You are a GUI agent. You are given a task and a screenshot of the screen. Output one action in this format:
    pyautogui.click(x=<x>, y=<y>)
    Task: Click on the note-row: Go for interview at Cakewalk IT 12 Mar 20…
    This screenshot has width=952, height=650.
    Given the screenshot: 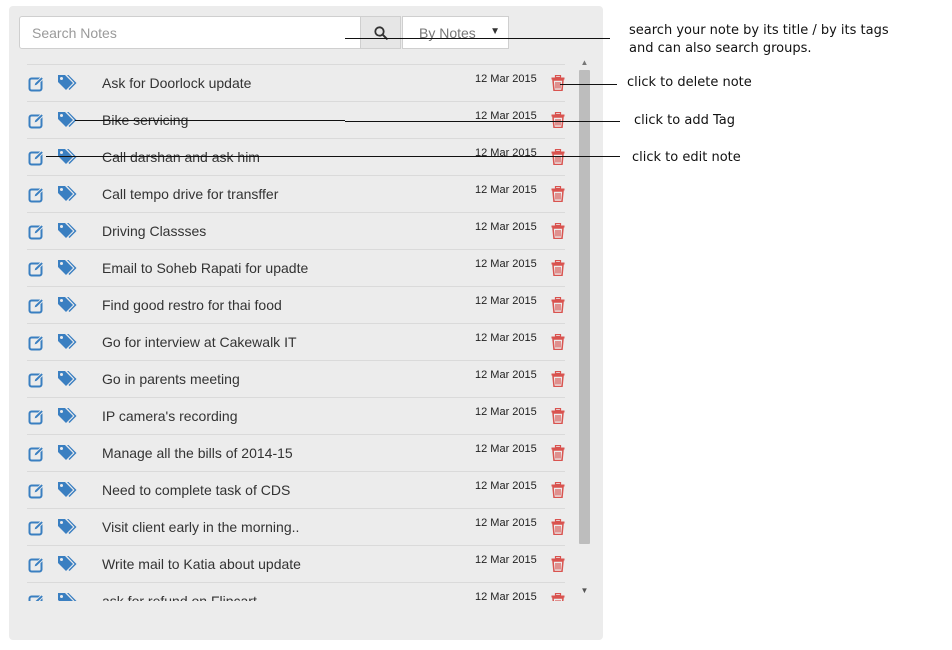 What is the action you would take?
    pyautogui.click(x=296, y=342)
    